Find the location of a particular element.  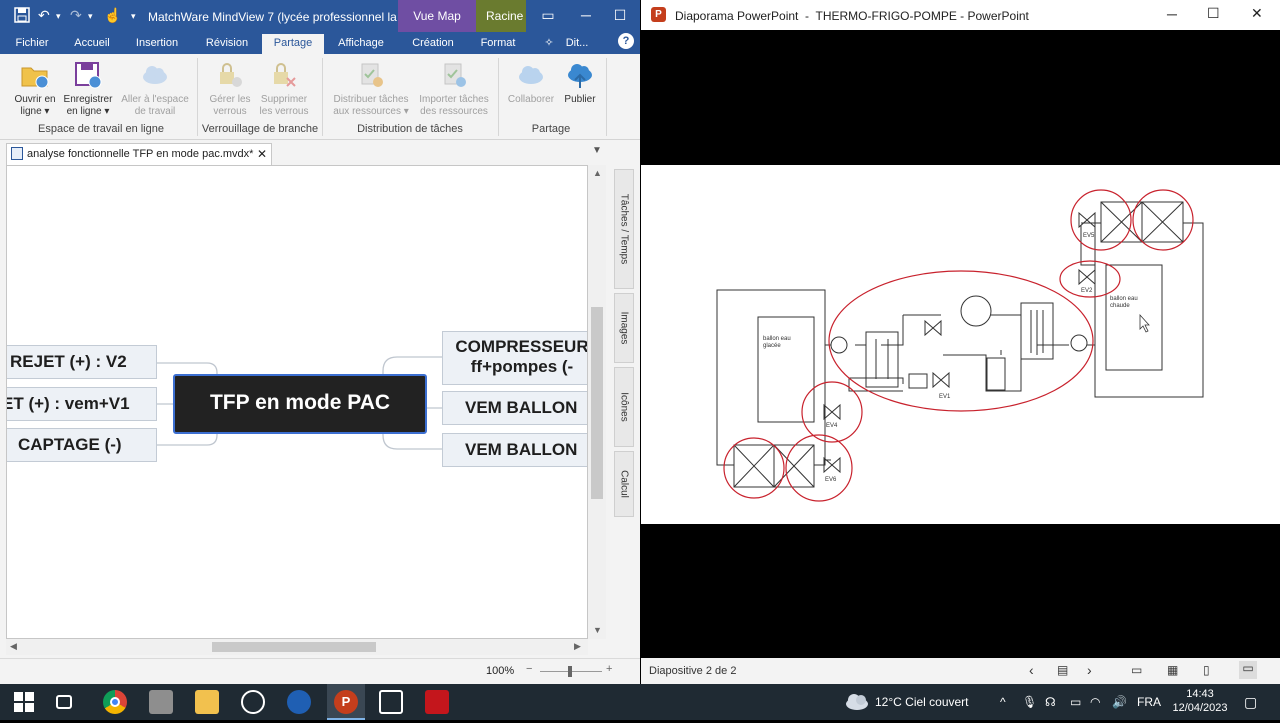

volume-icon: 🔊 is located at coordinates (1119, 702).